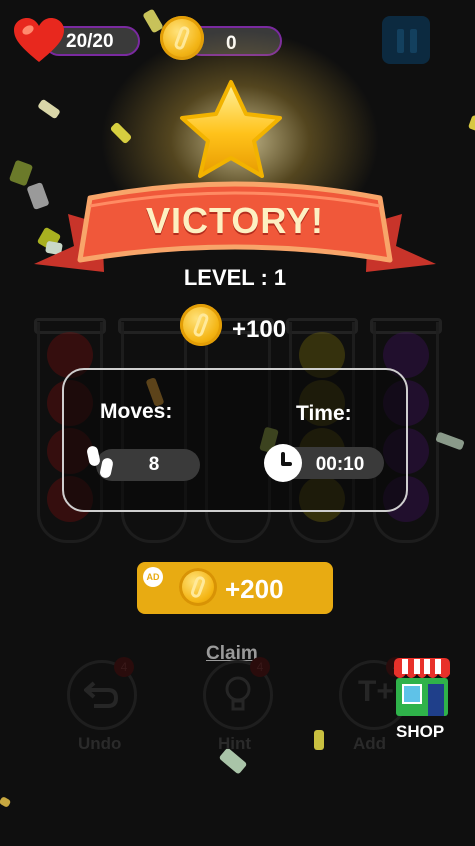 The height and width of the screenshot is (846, 475). I want to click on time-value: 00:10, so click(340, 464).